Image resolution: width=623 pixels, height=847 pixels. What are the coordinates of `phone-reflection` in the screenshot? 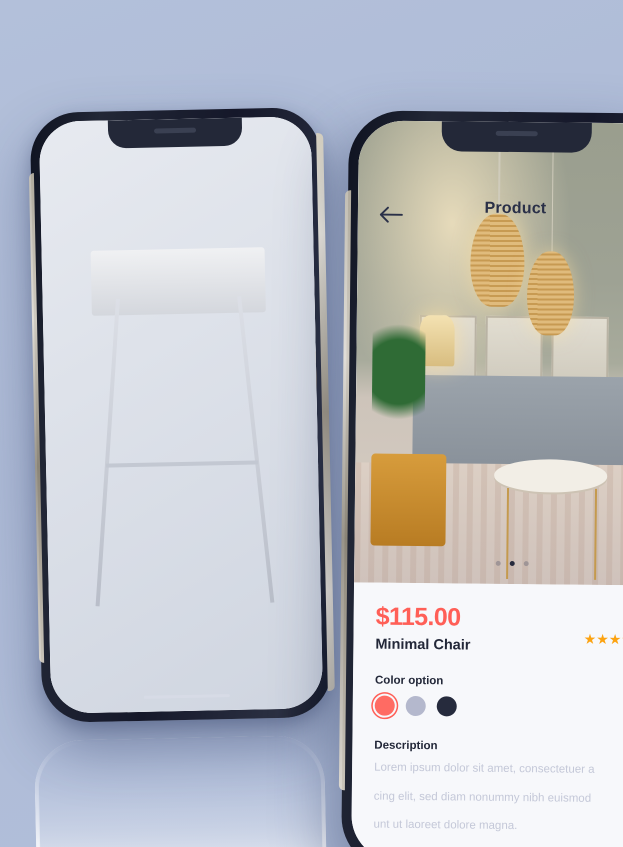 It's located at (181, 790).